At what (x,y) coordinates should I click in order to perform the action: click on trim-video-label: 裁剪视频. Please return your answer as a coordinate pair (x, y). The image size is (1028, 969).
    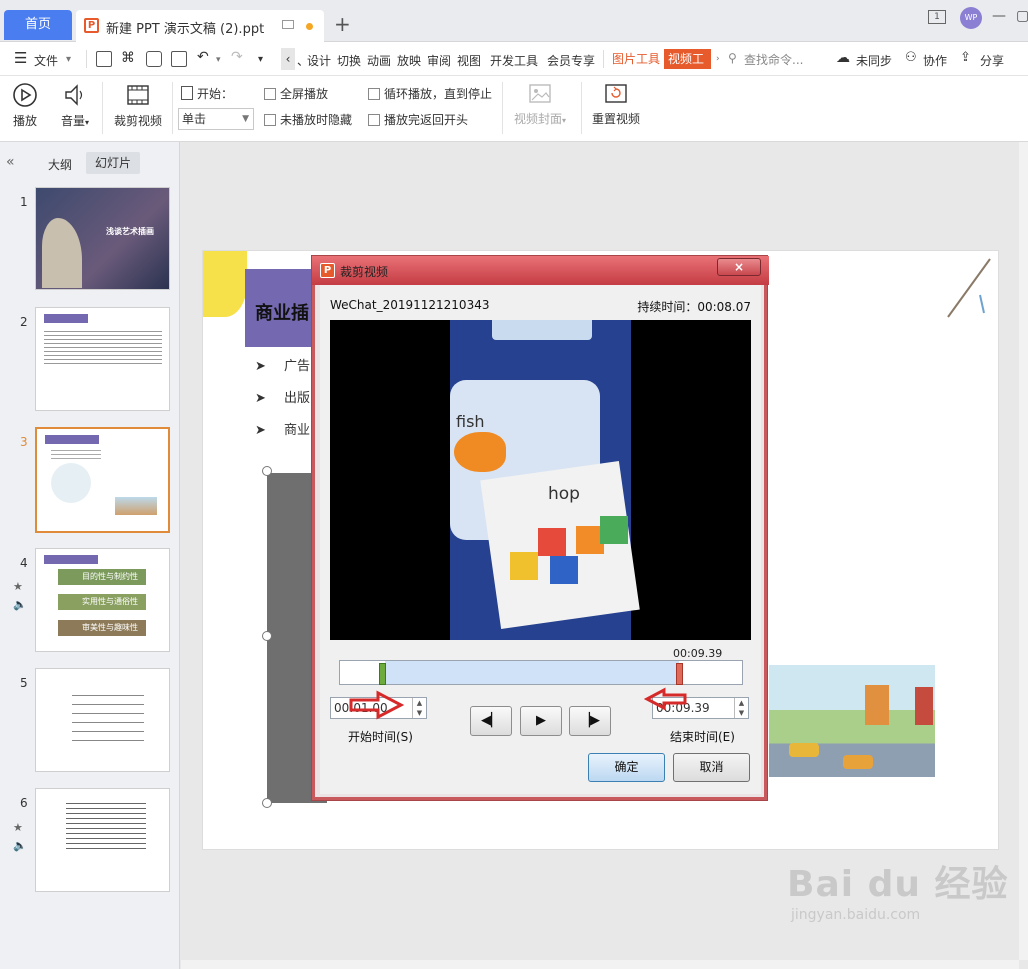
    Looking at the image, I should click on (137, 121).